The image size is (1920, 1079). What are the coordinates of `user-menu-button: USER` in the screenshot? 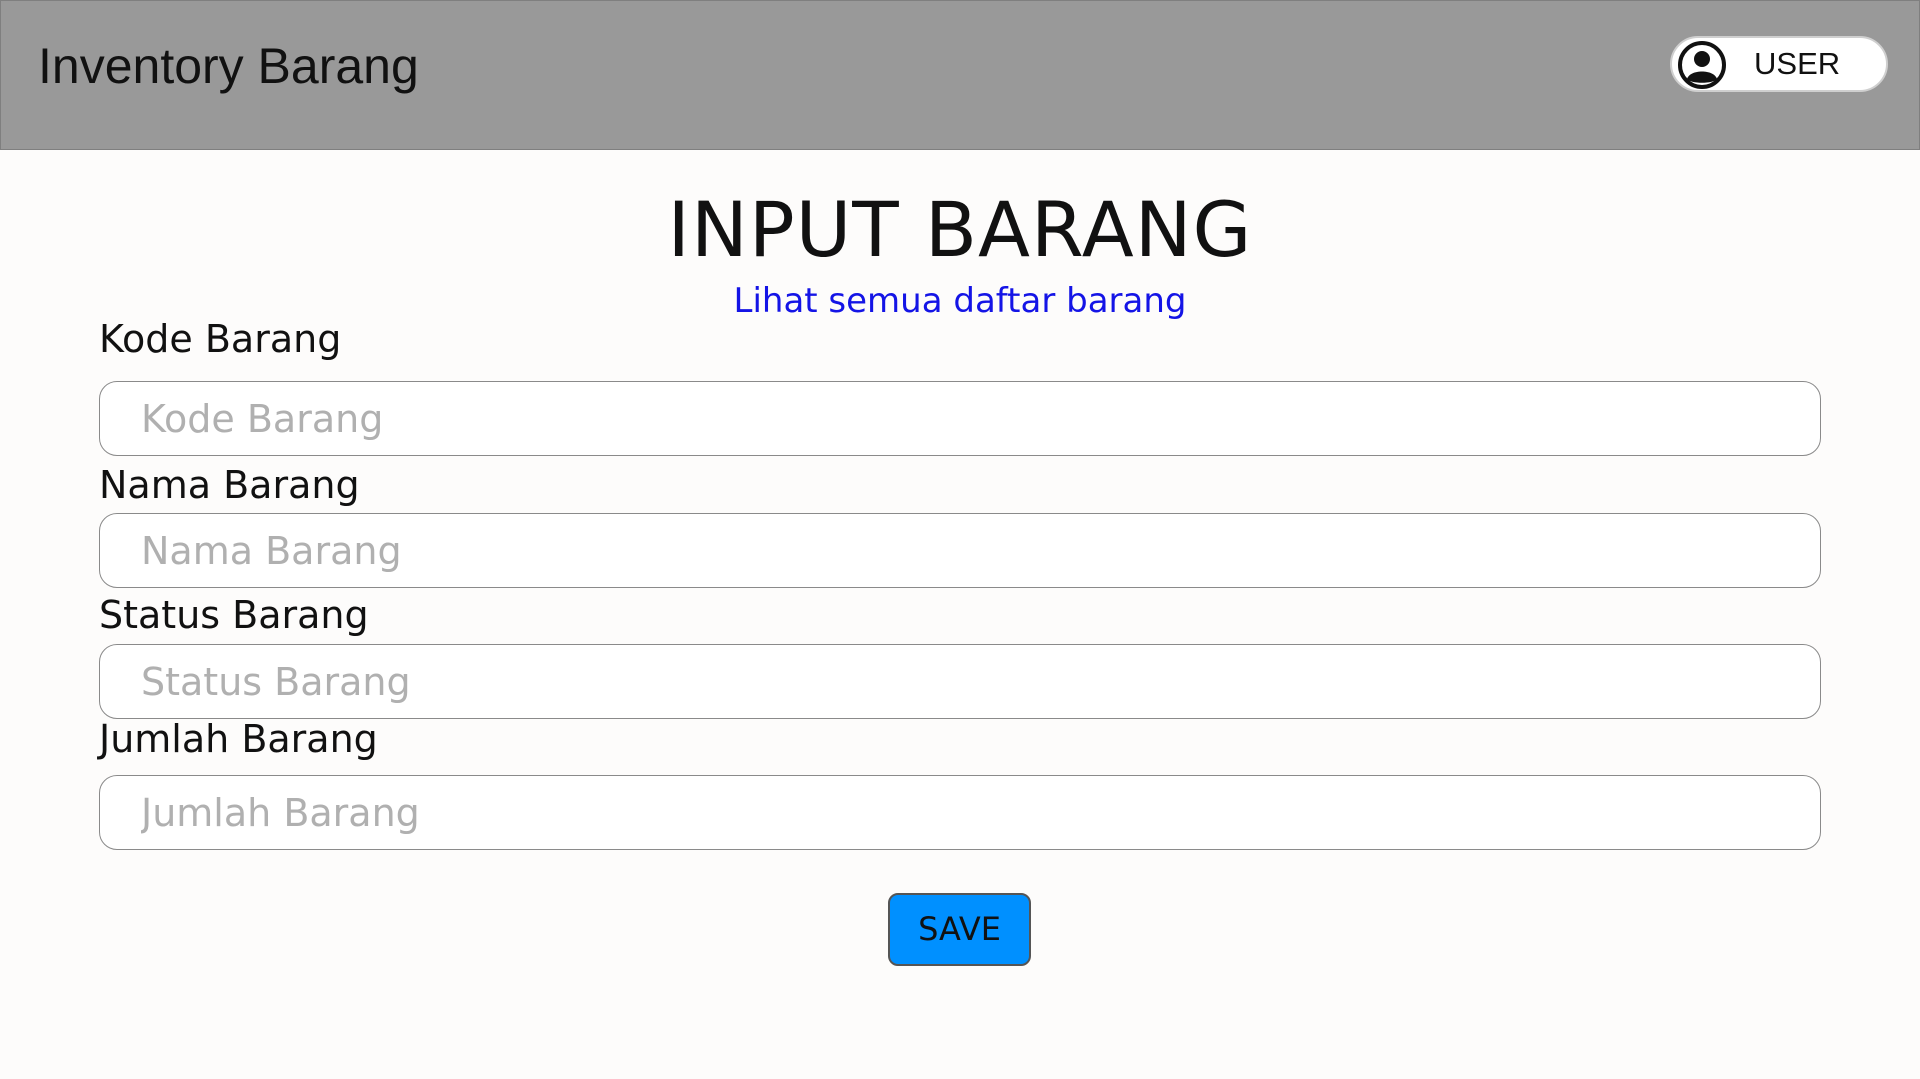 It's located at (1779, 64).